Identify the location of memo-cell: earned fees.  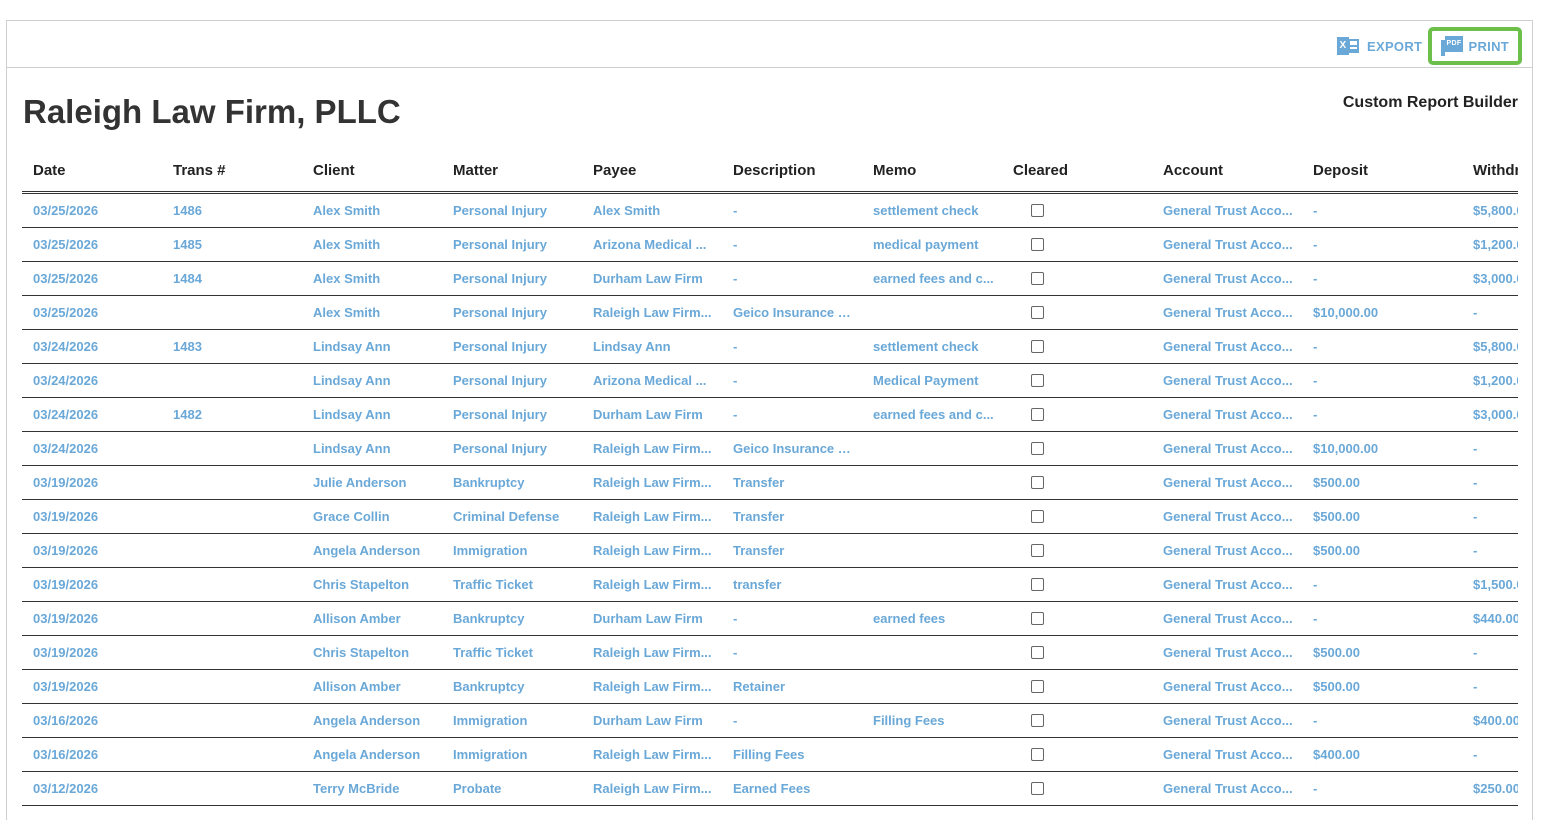
(935, 618).